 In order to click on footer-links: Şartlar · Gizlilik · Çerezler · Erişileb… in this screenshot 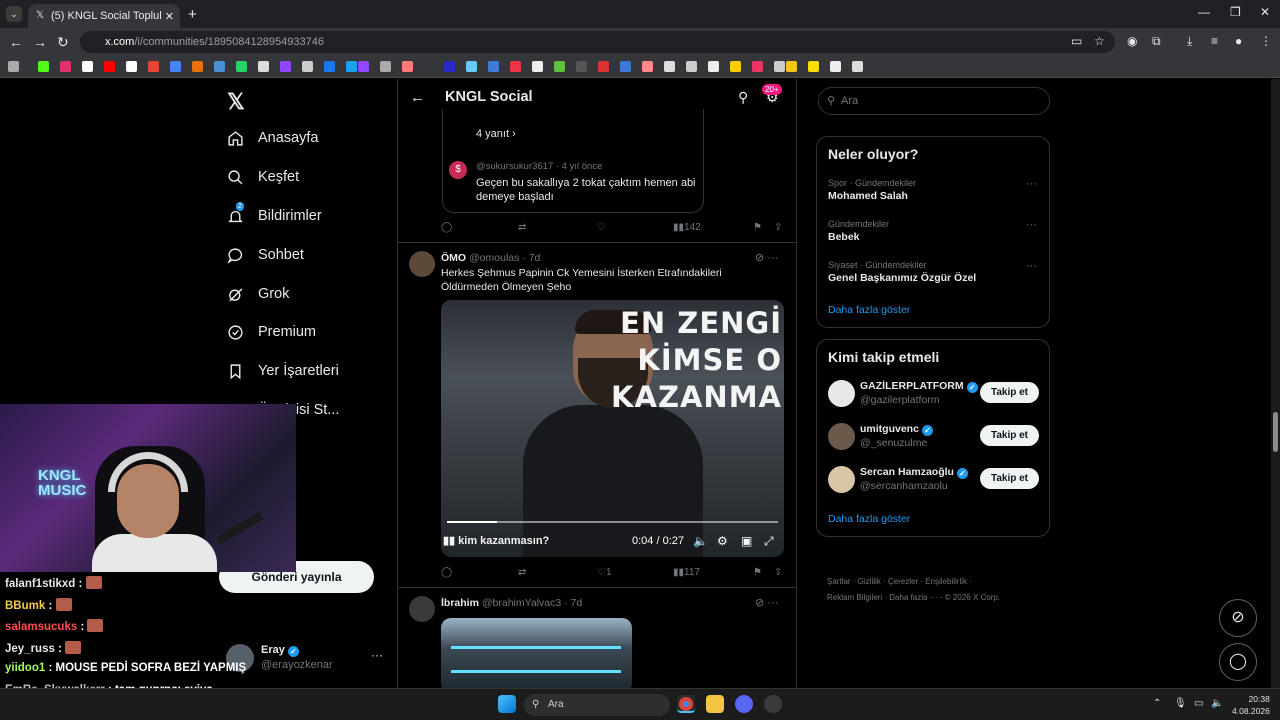, I will do `click(899, 581)`.